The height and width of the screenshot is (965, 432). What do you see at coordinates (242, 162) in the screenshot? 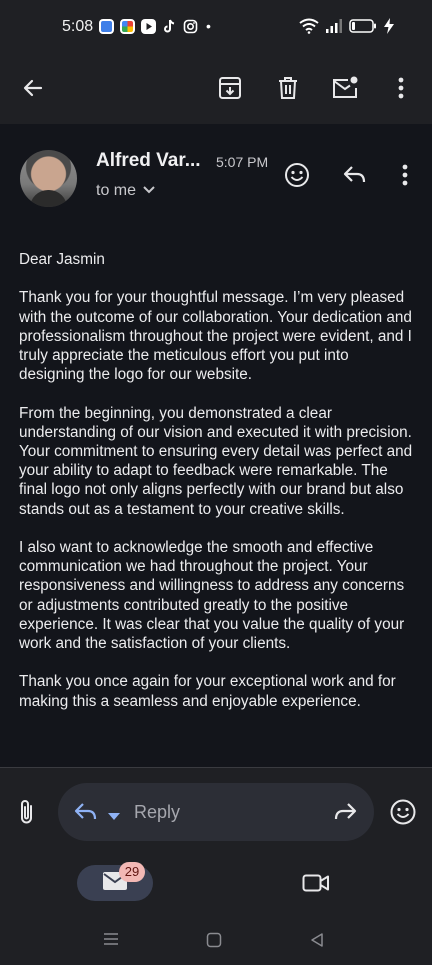
I see `sent-time: 5:07 PM` at bounding box center [242, 162].